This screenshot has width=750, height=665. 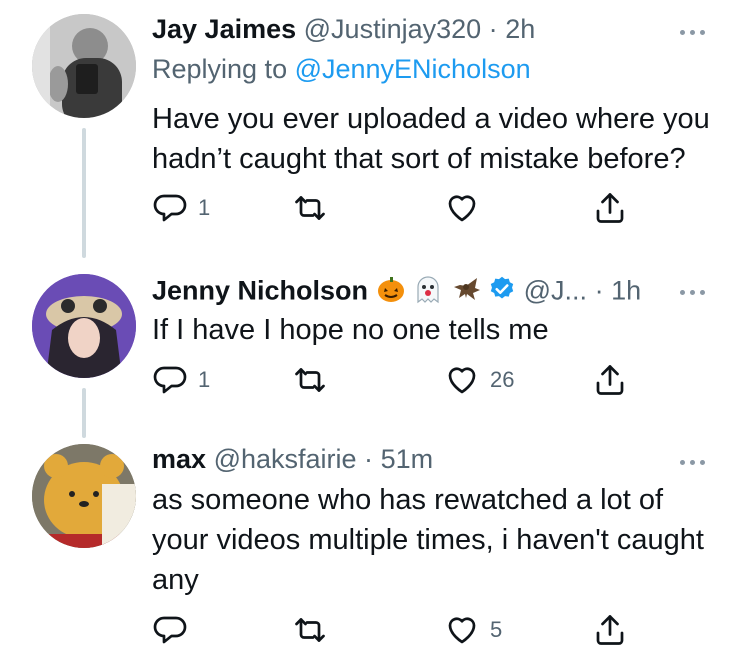 I want to click on ghost-icon, so click(x=428, y=292).